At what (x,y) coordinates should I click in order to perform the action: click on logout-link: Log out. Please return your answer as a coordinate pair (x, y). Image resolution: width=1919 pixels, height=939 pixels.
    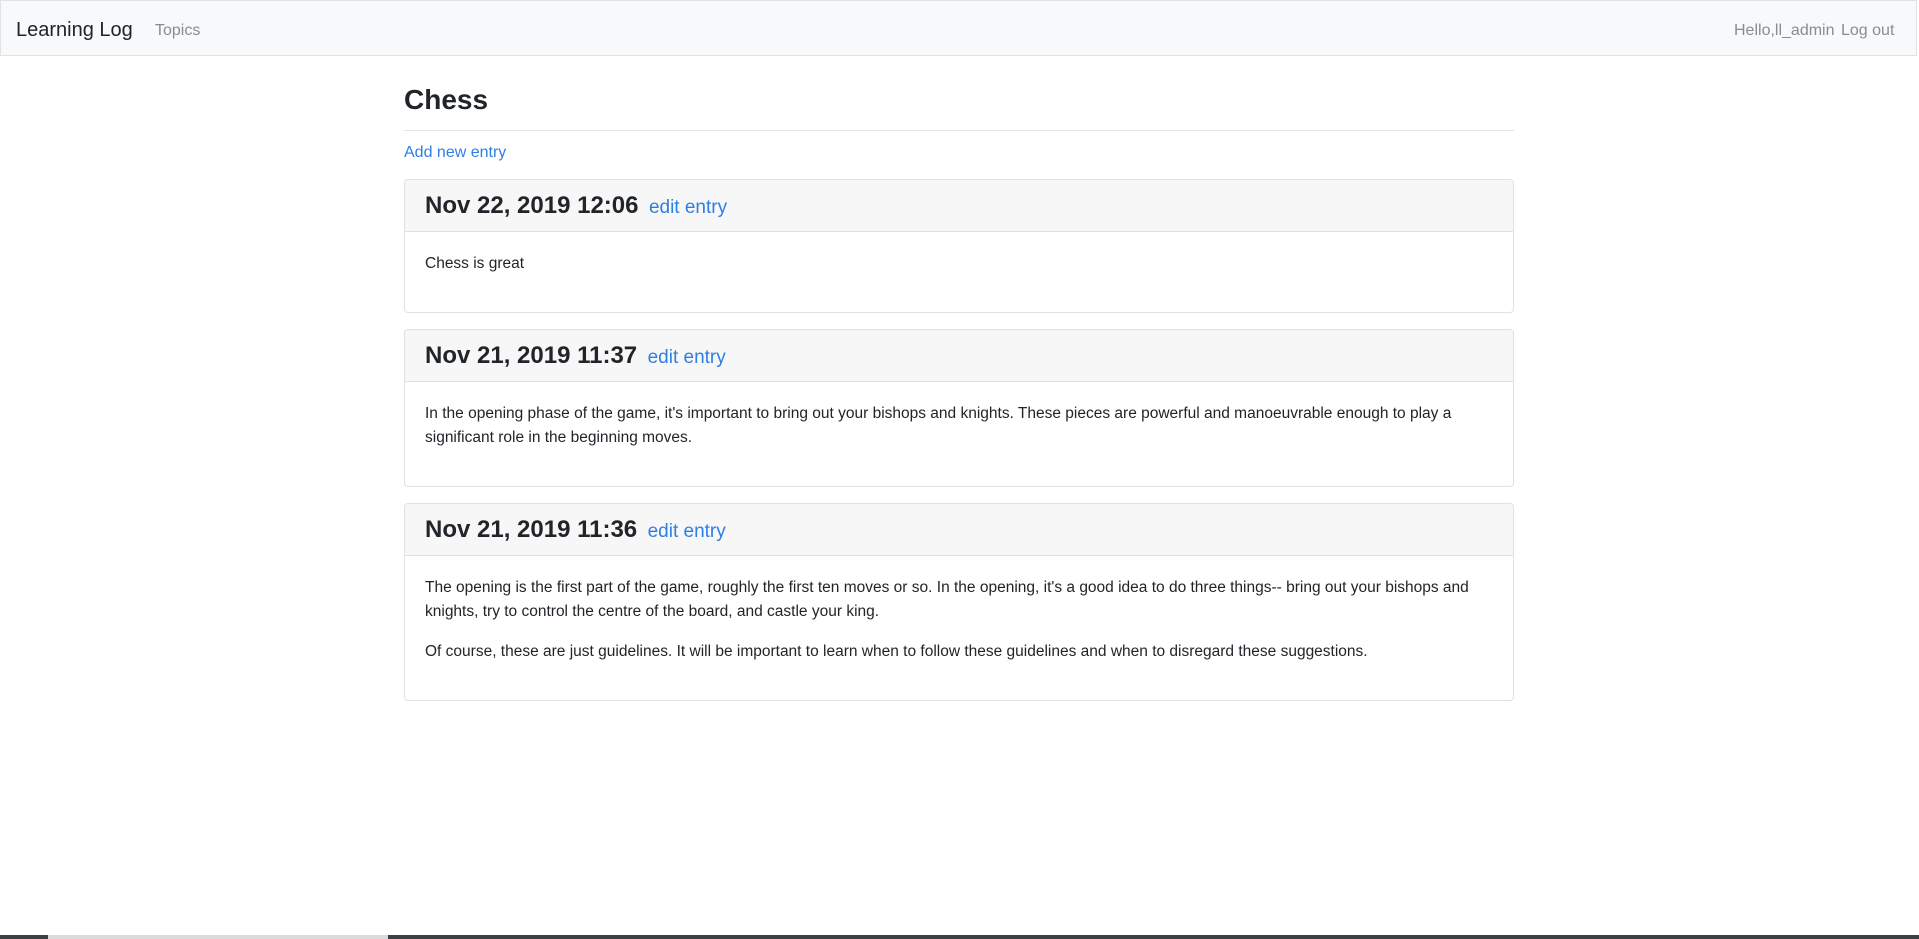
    Looking at the image, I should click on (1867, 31).